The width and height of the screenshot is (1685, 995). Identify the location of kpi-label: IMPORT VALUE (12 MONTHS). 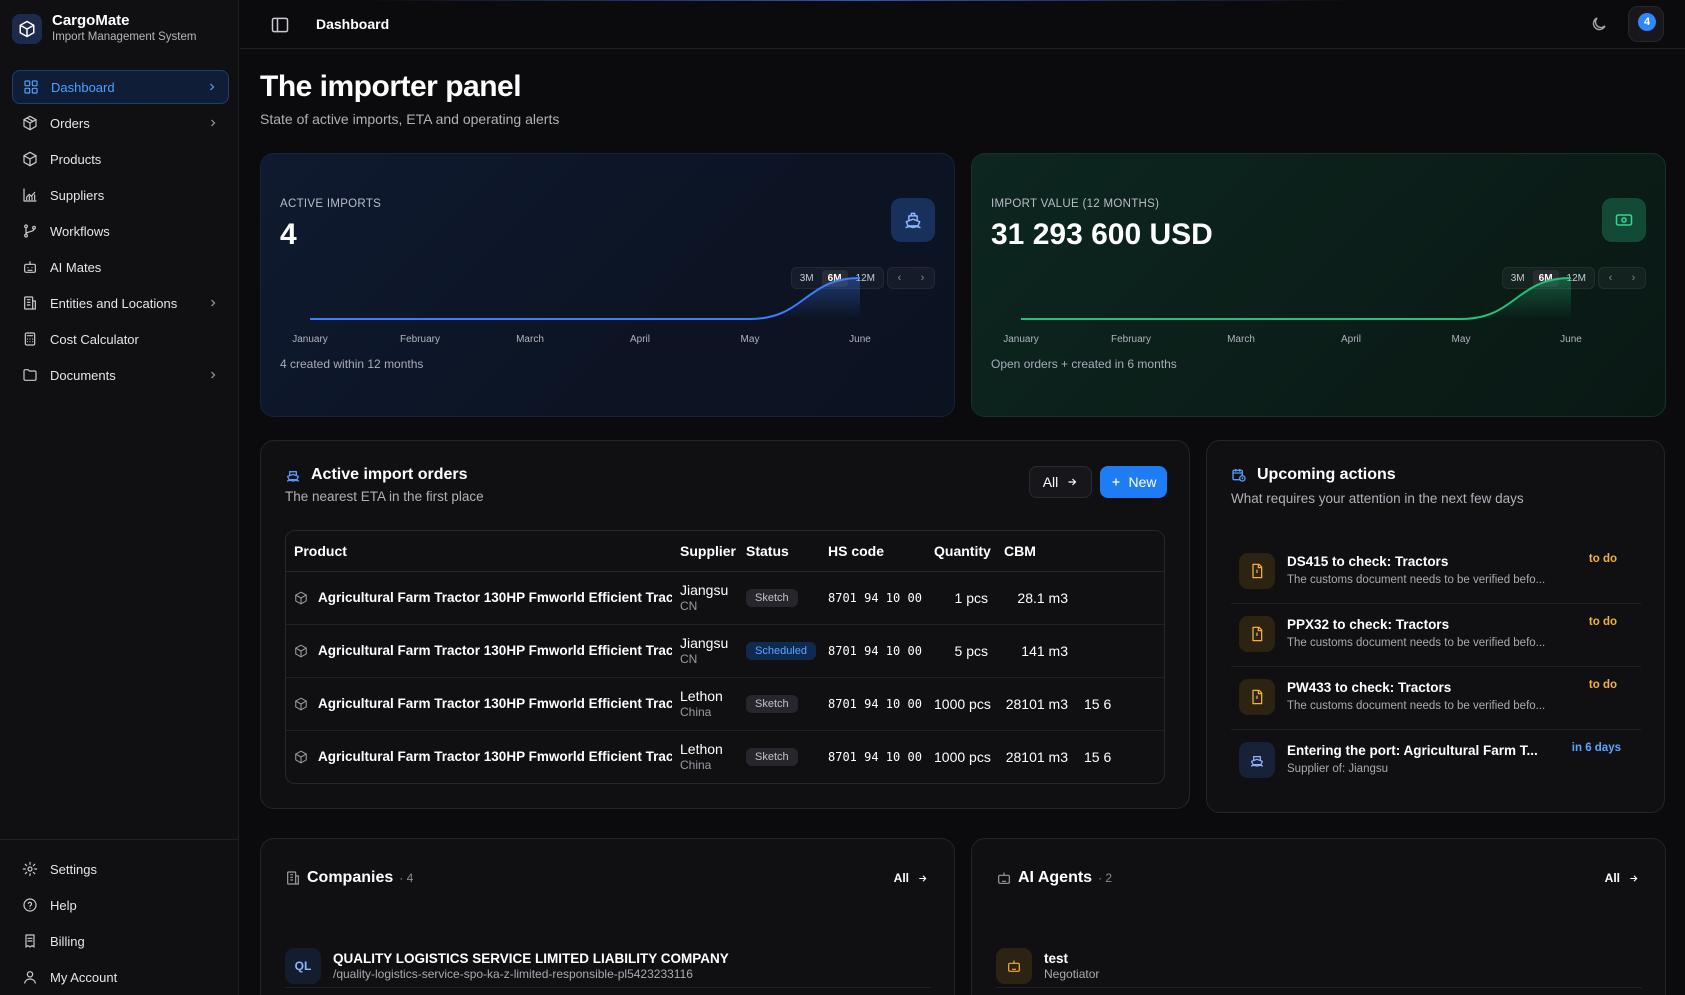
(1075, 204).